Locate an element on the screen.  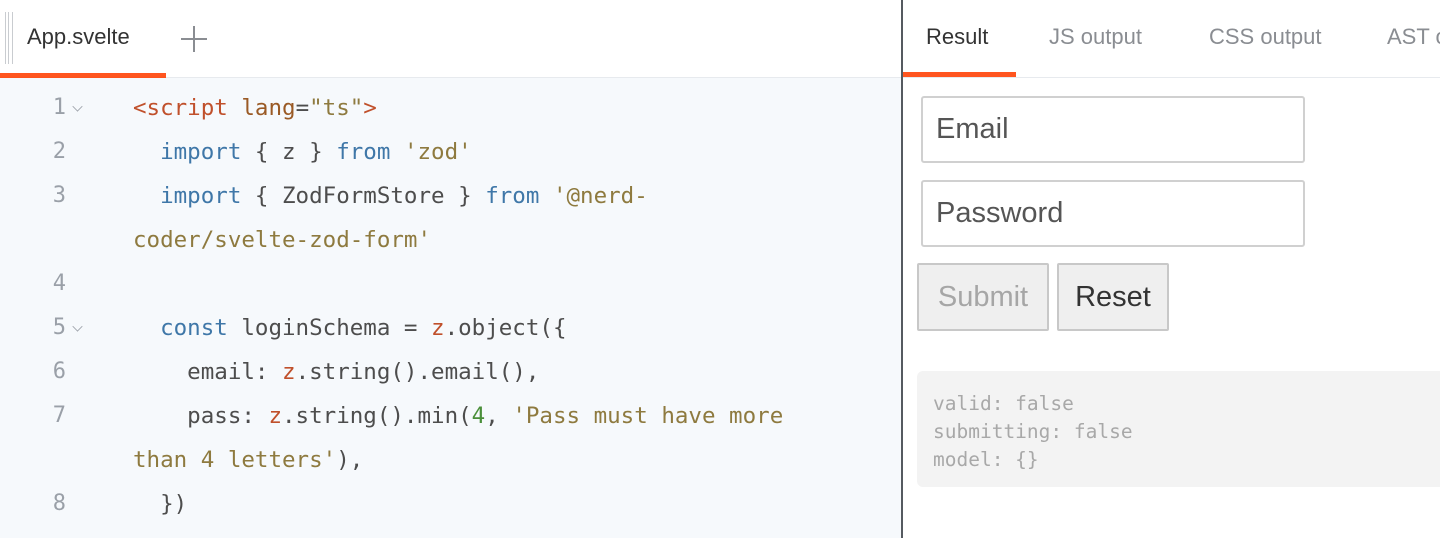
code-line: 5 const loginSchema = z.object({ is located at coordinates (450, 328).